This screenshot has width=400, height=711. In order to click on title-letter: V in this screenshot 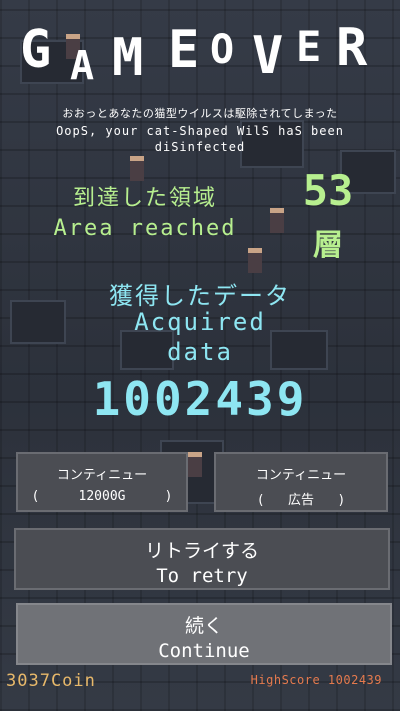, I will do `click(268, 56)`.